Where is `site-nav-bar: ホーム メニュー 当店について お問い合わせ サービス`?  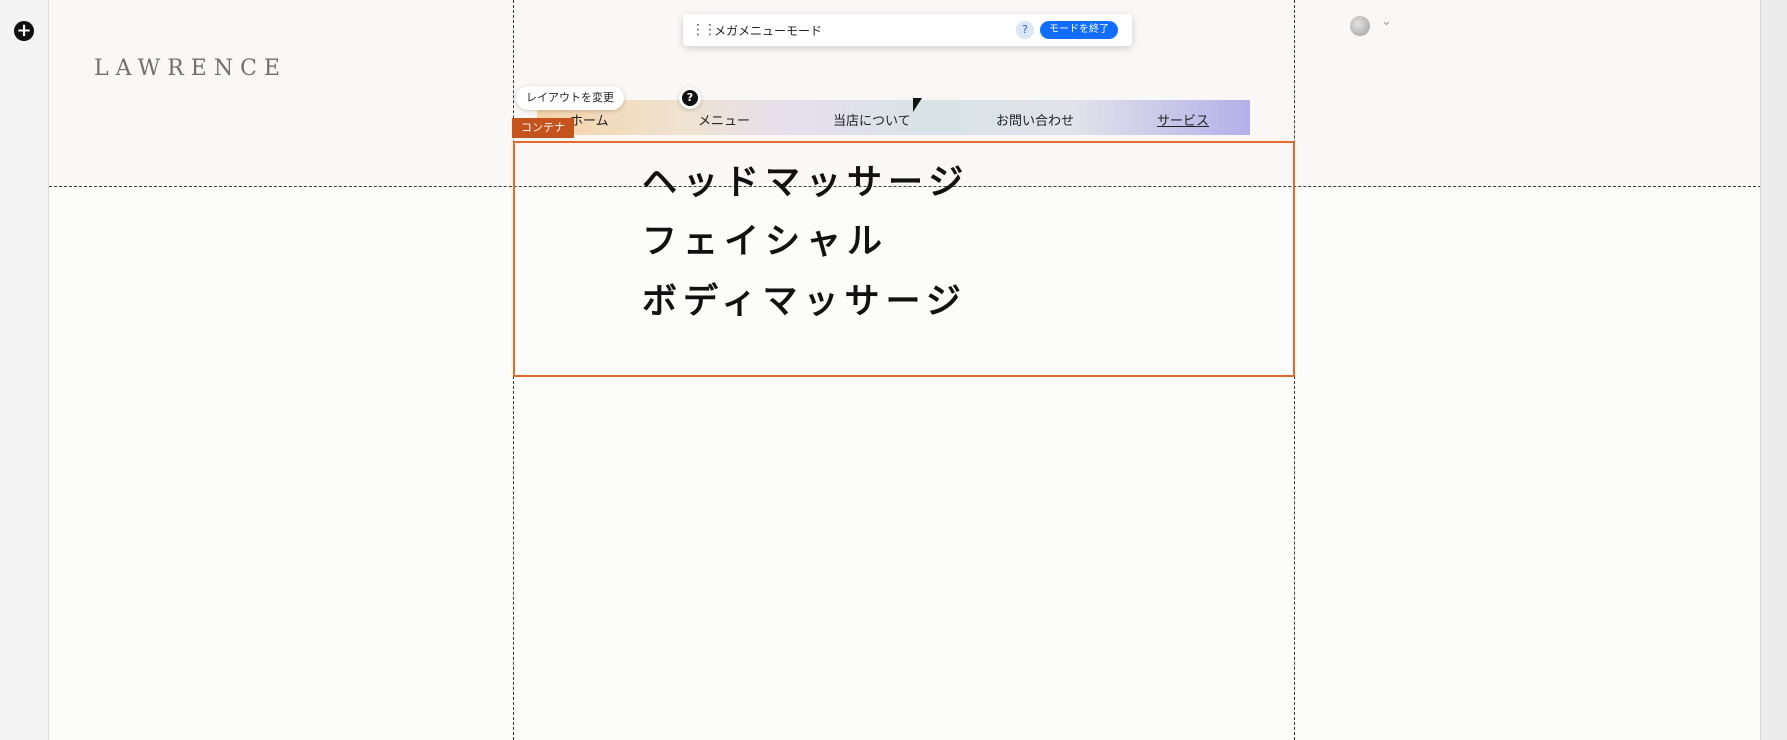
site-nav-bar: ホーム メニュー 当店について お問い合わせ サービス is located at coordinates (893, 117).